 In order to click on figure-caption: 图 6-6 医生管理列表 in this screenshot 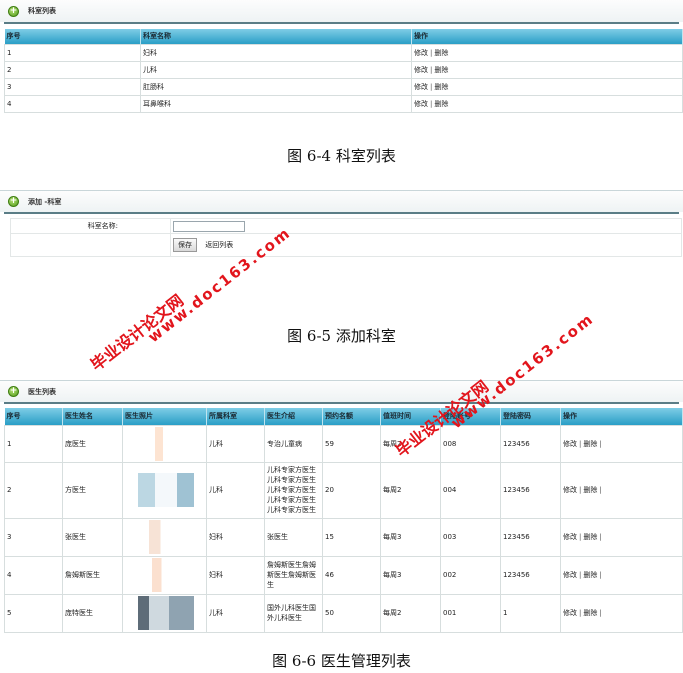, I will do `click(341, 661)`.